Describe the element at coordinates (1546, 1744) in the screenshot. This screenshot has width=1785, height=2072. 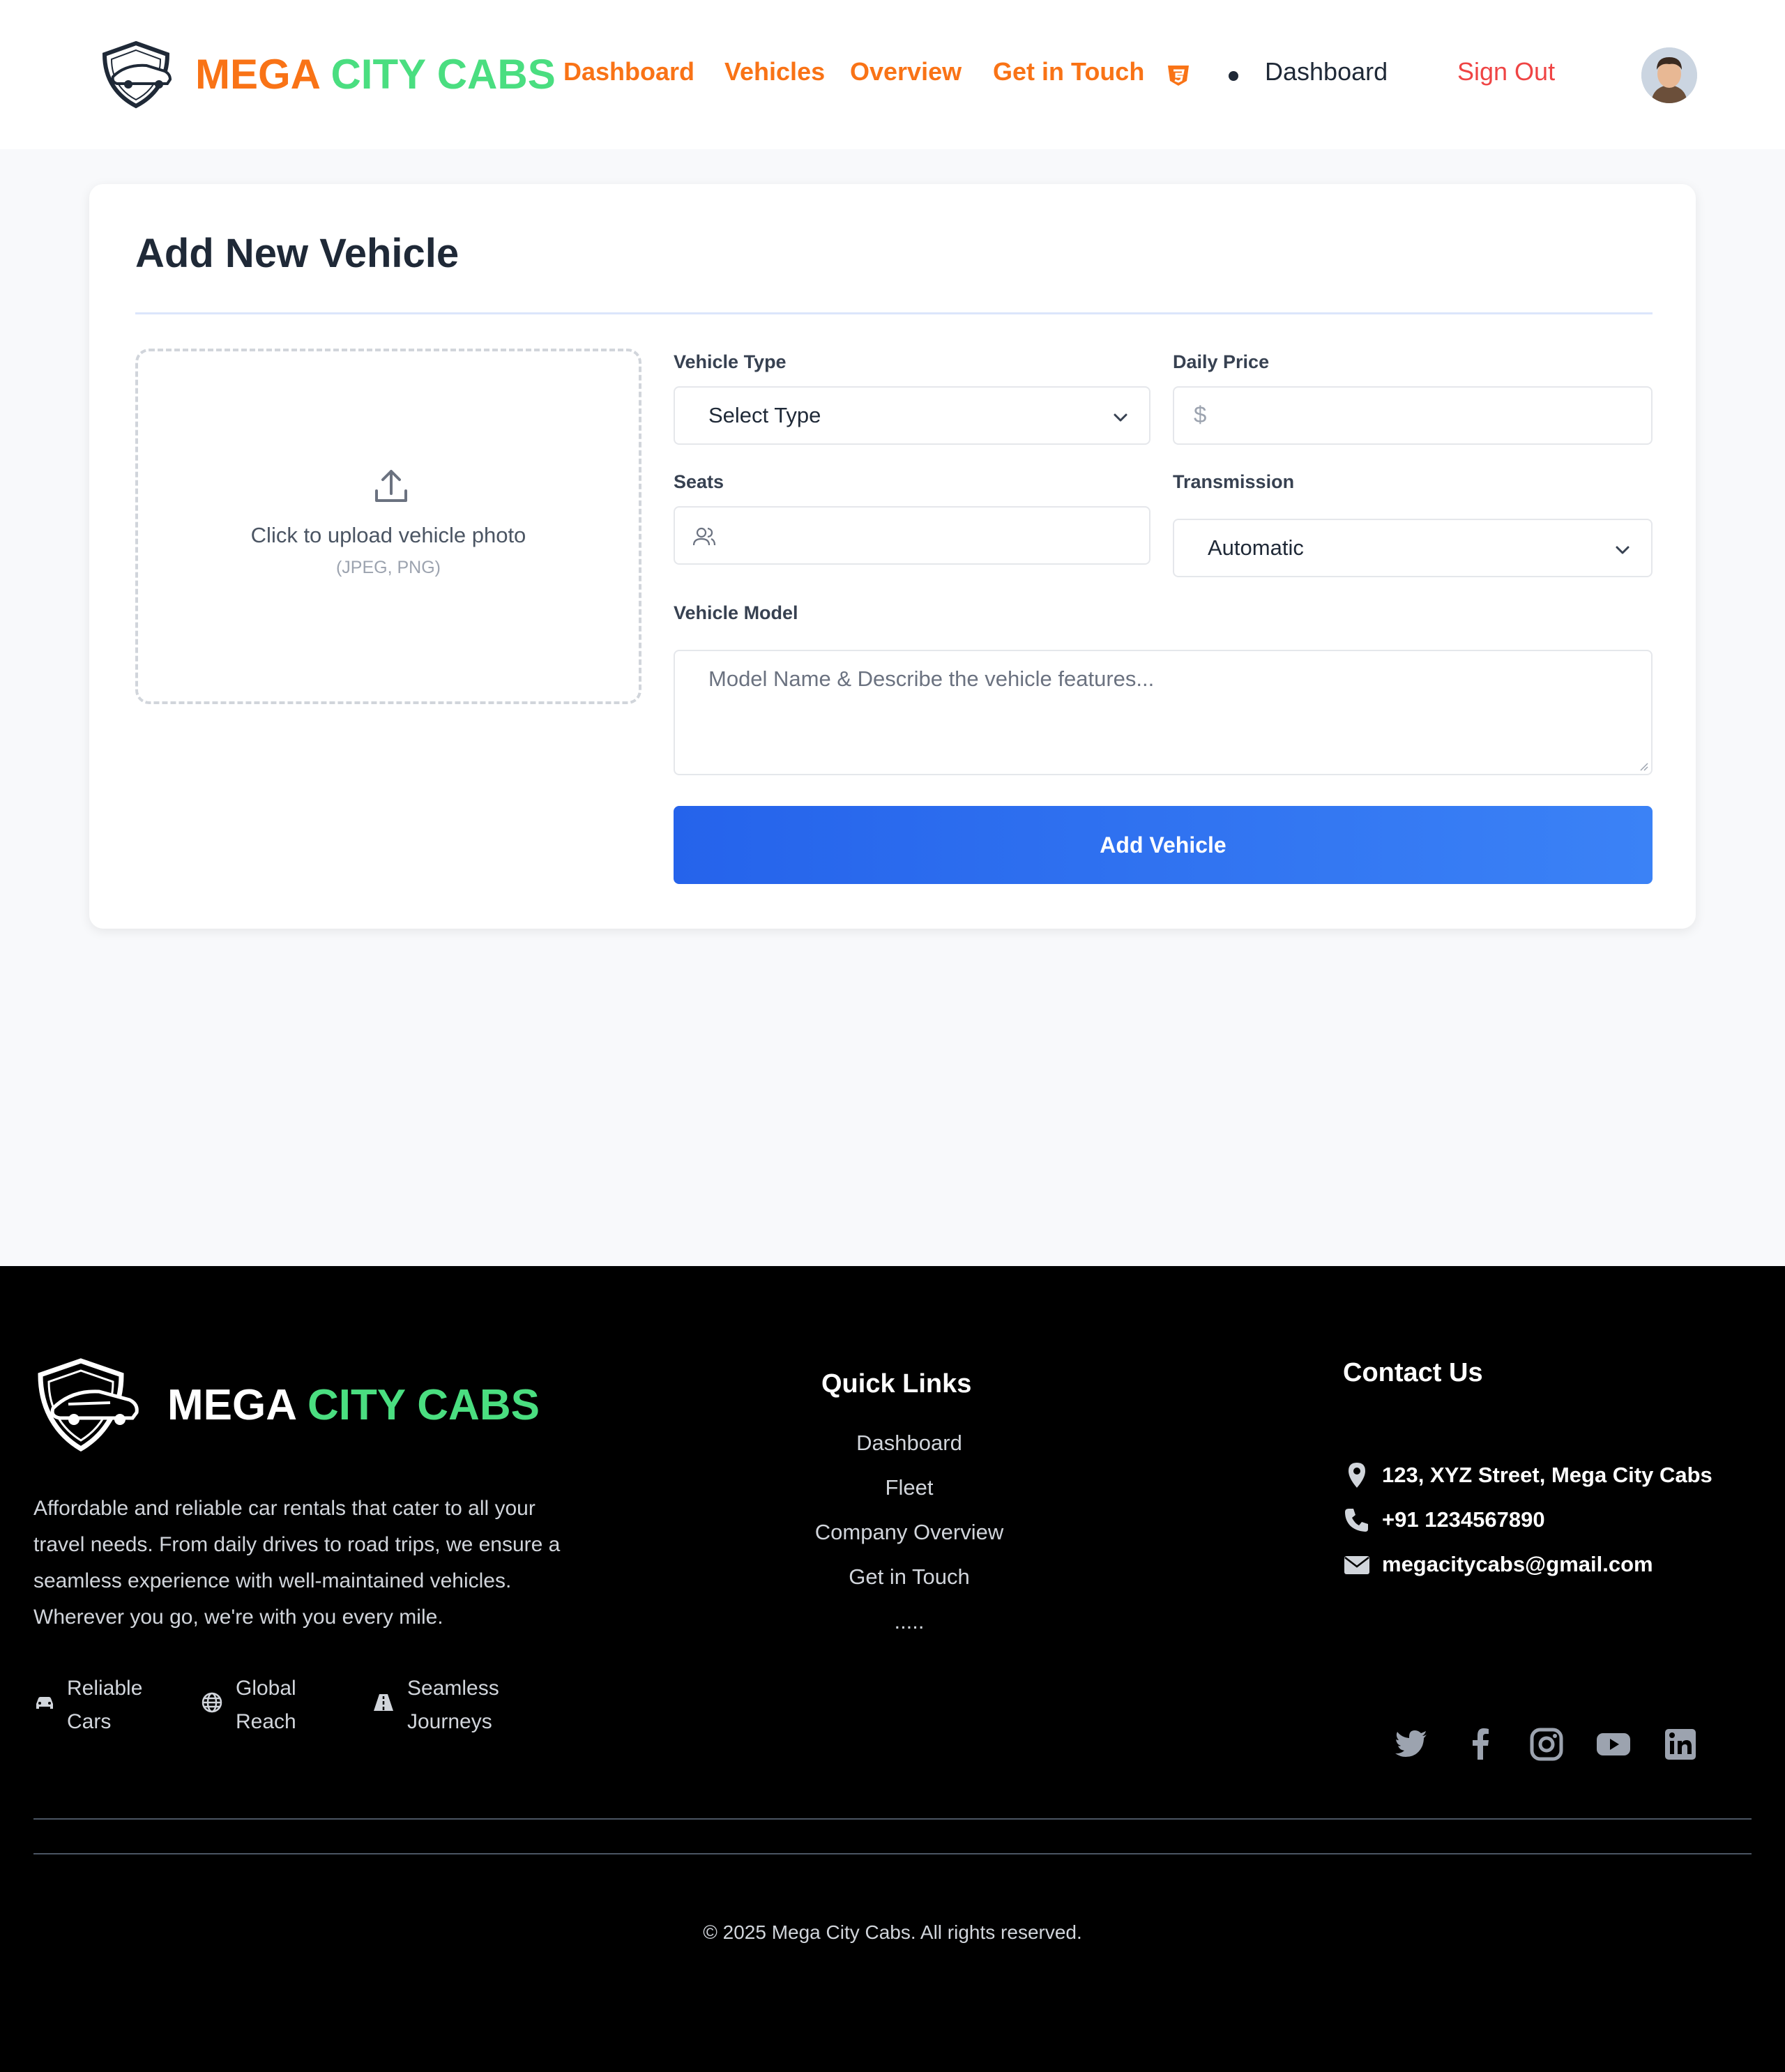
I see `instagram-icon` at that location.